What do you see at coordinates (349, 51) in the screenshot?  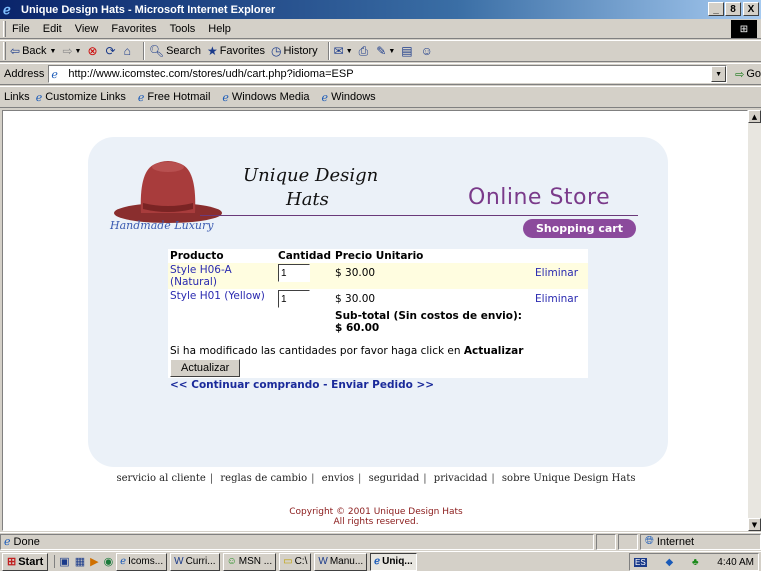 I see `mail-dropdown-icon: ▼` at bounding box center [349, 51].